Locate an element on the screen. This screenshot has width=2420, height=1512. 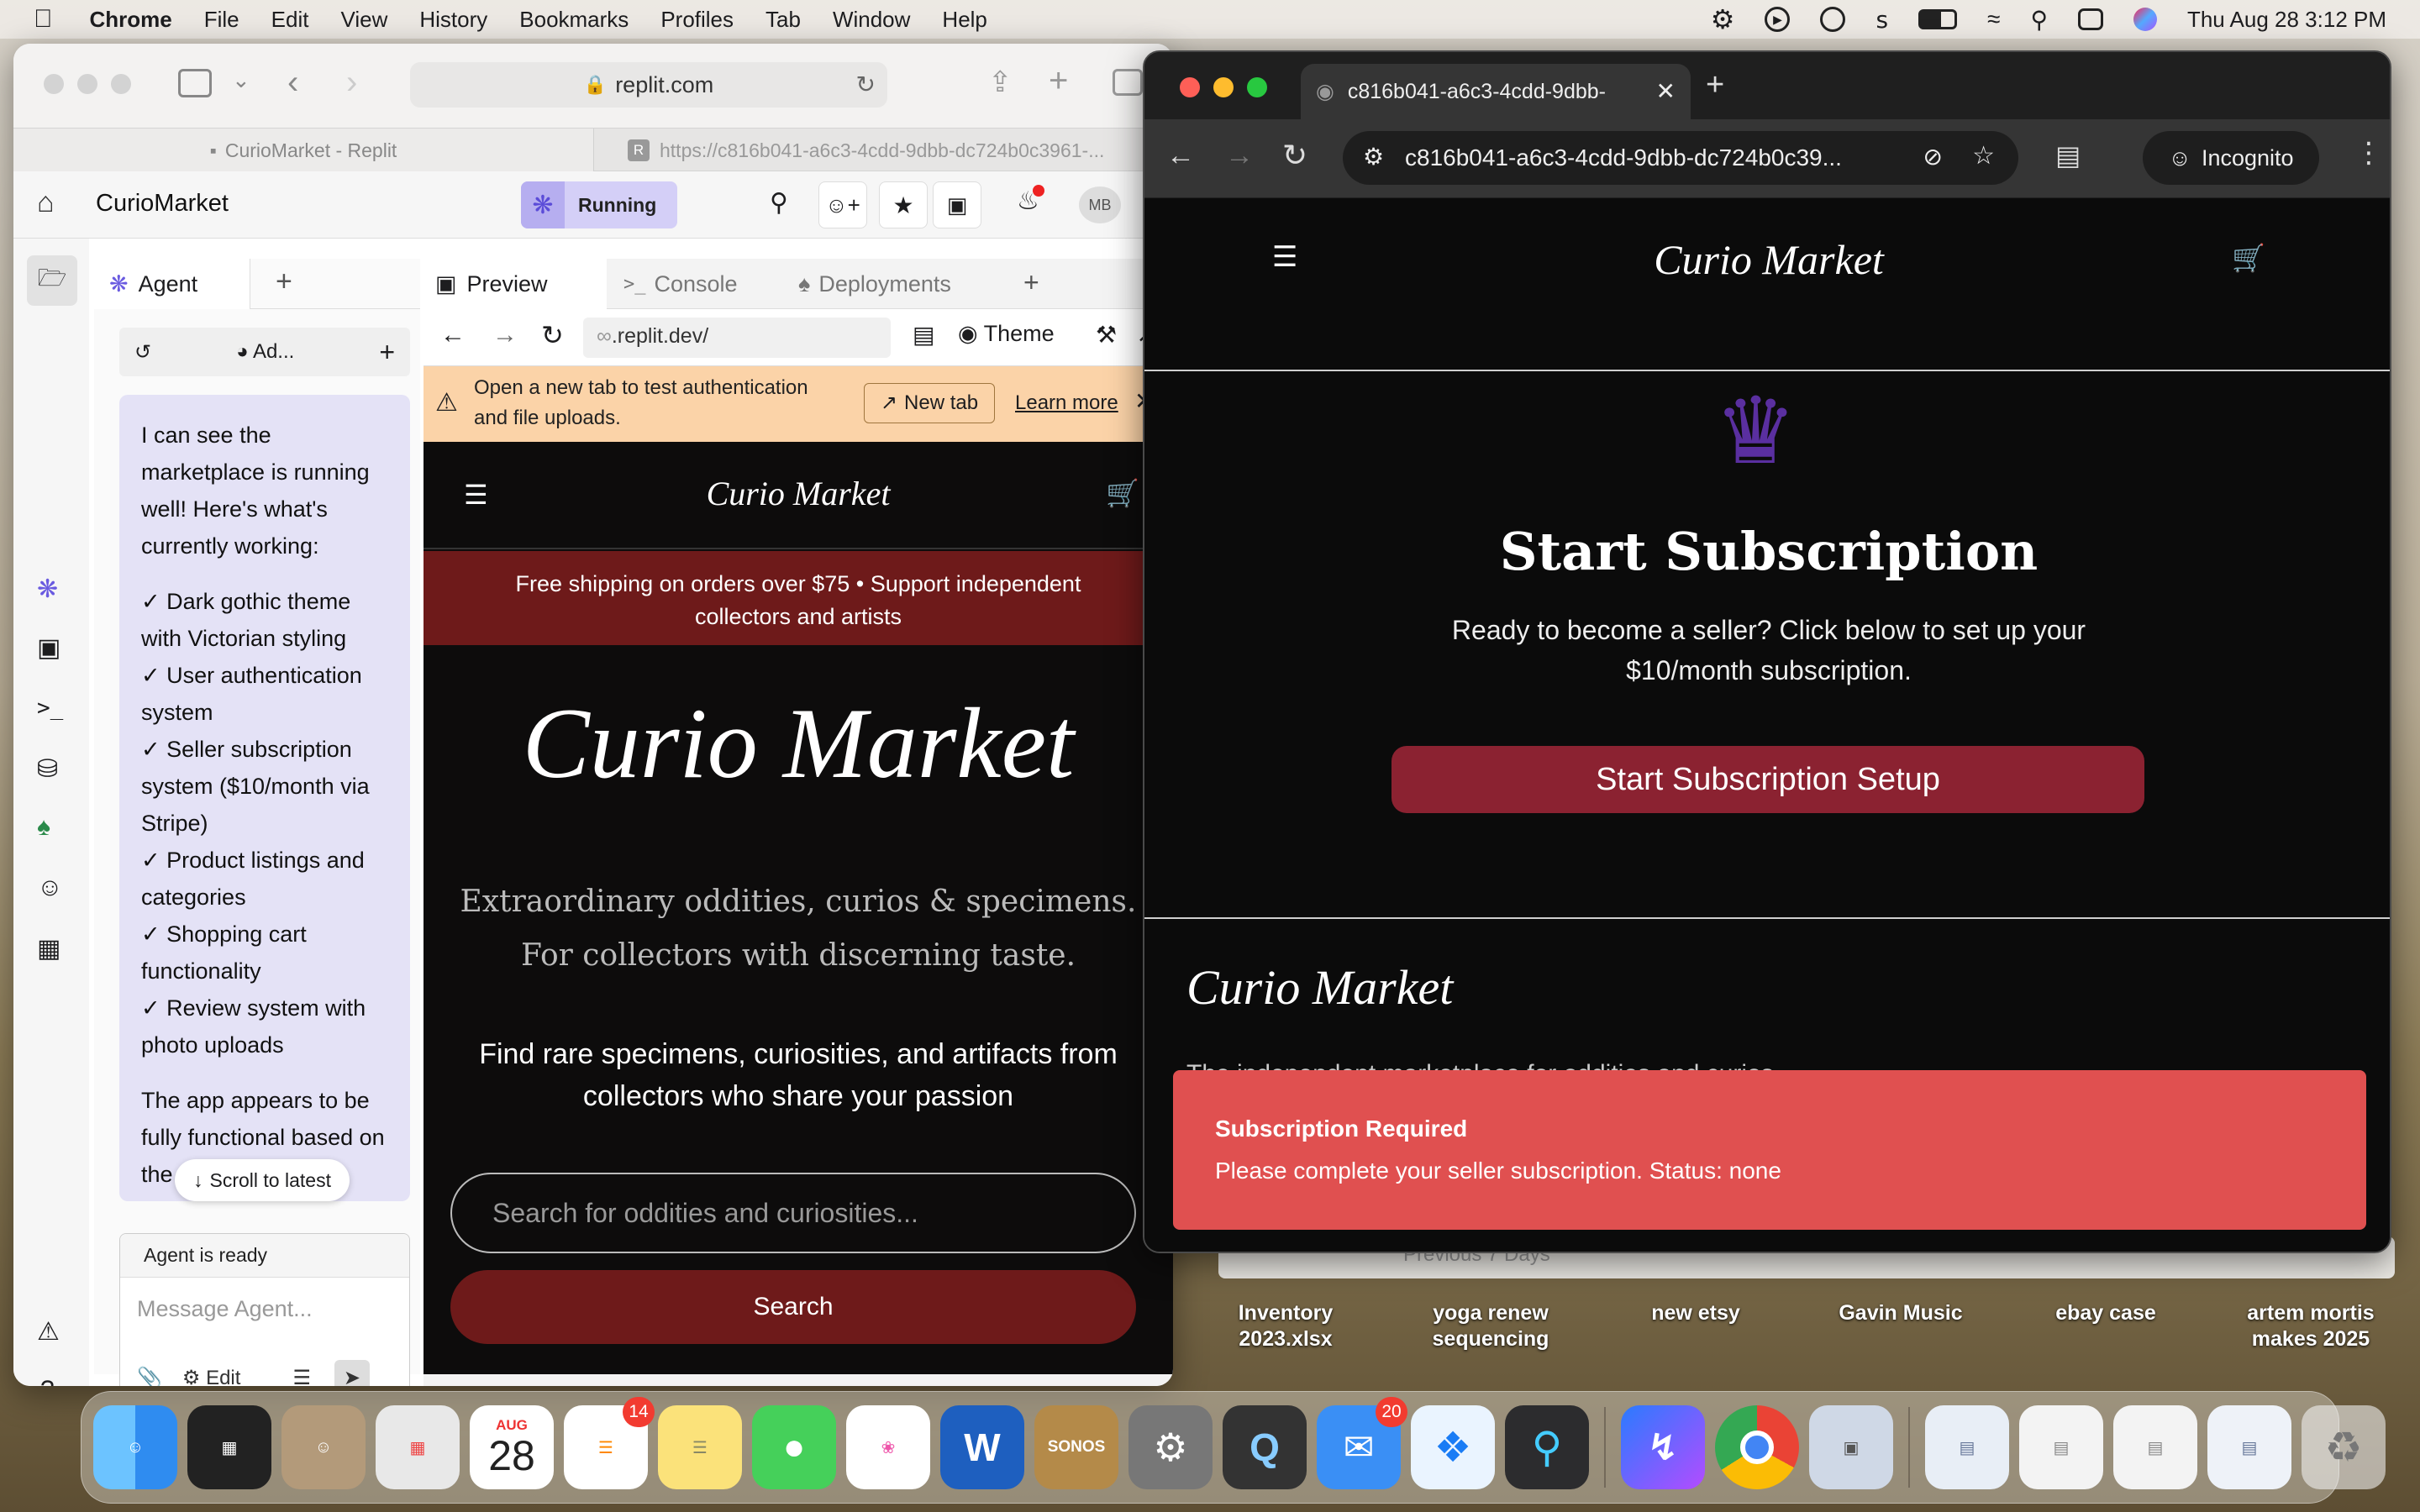
menu-help: Help is located at coordinates (964, 20).